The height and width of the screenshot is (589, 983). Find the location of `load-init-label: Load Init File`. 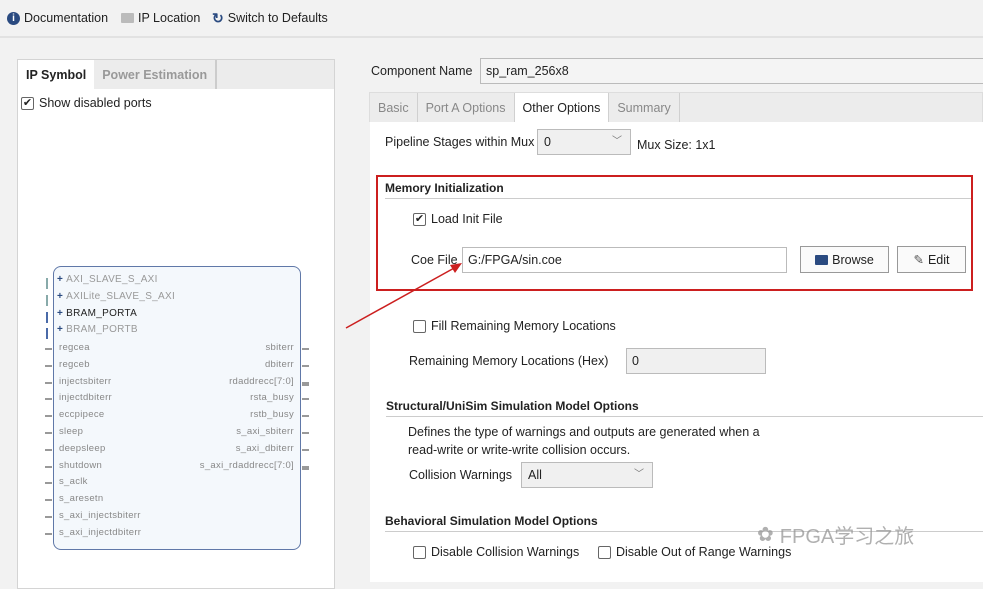

load-init-label: Load Init File is located at coordinates (467, 219).